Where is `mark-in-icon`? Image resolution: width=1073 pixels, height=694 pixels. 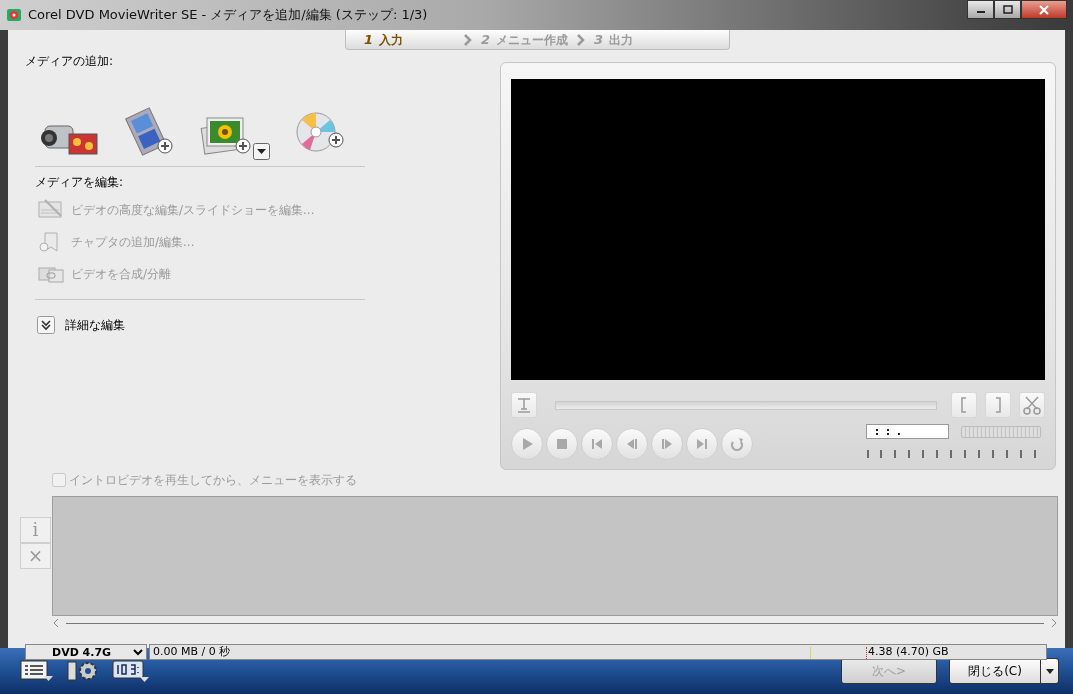
mark-in-icon is located at coordinates (964, 405).